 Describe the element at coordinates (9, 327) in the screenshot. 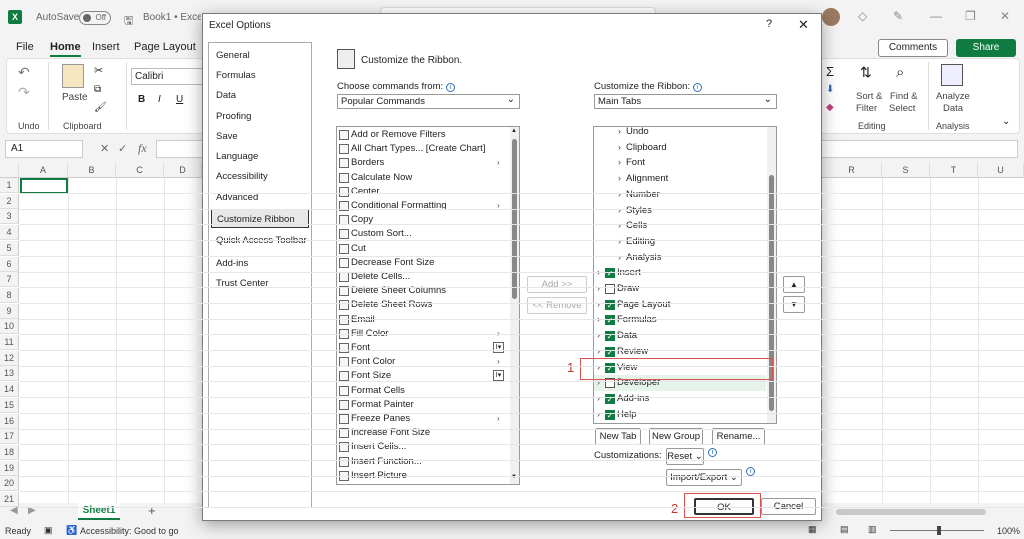

I see `row-header: 10` at that location.